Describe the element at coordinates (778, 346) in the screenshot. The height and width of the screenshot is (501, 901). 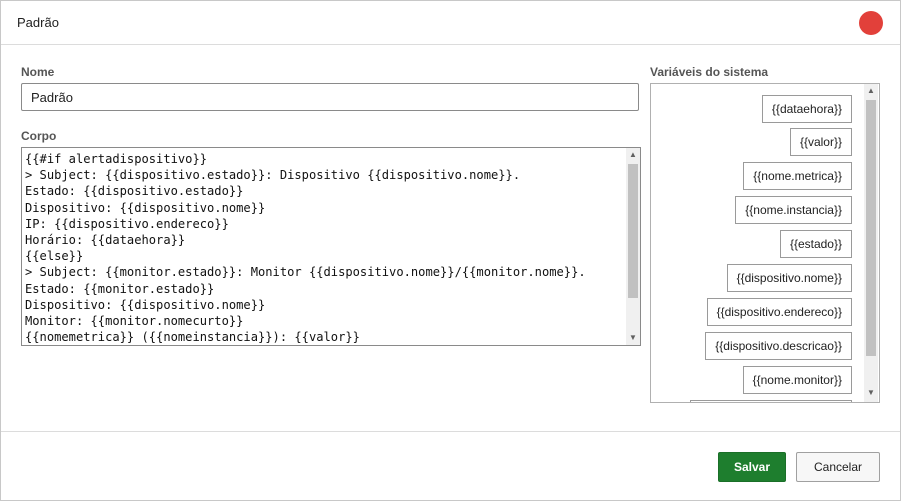
I see `variable-chip: {{dispositivo.descricao}}` at that location.